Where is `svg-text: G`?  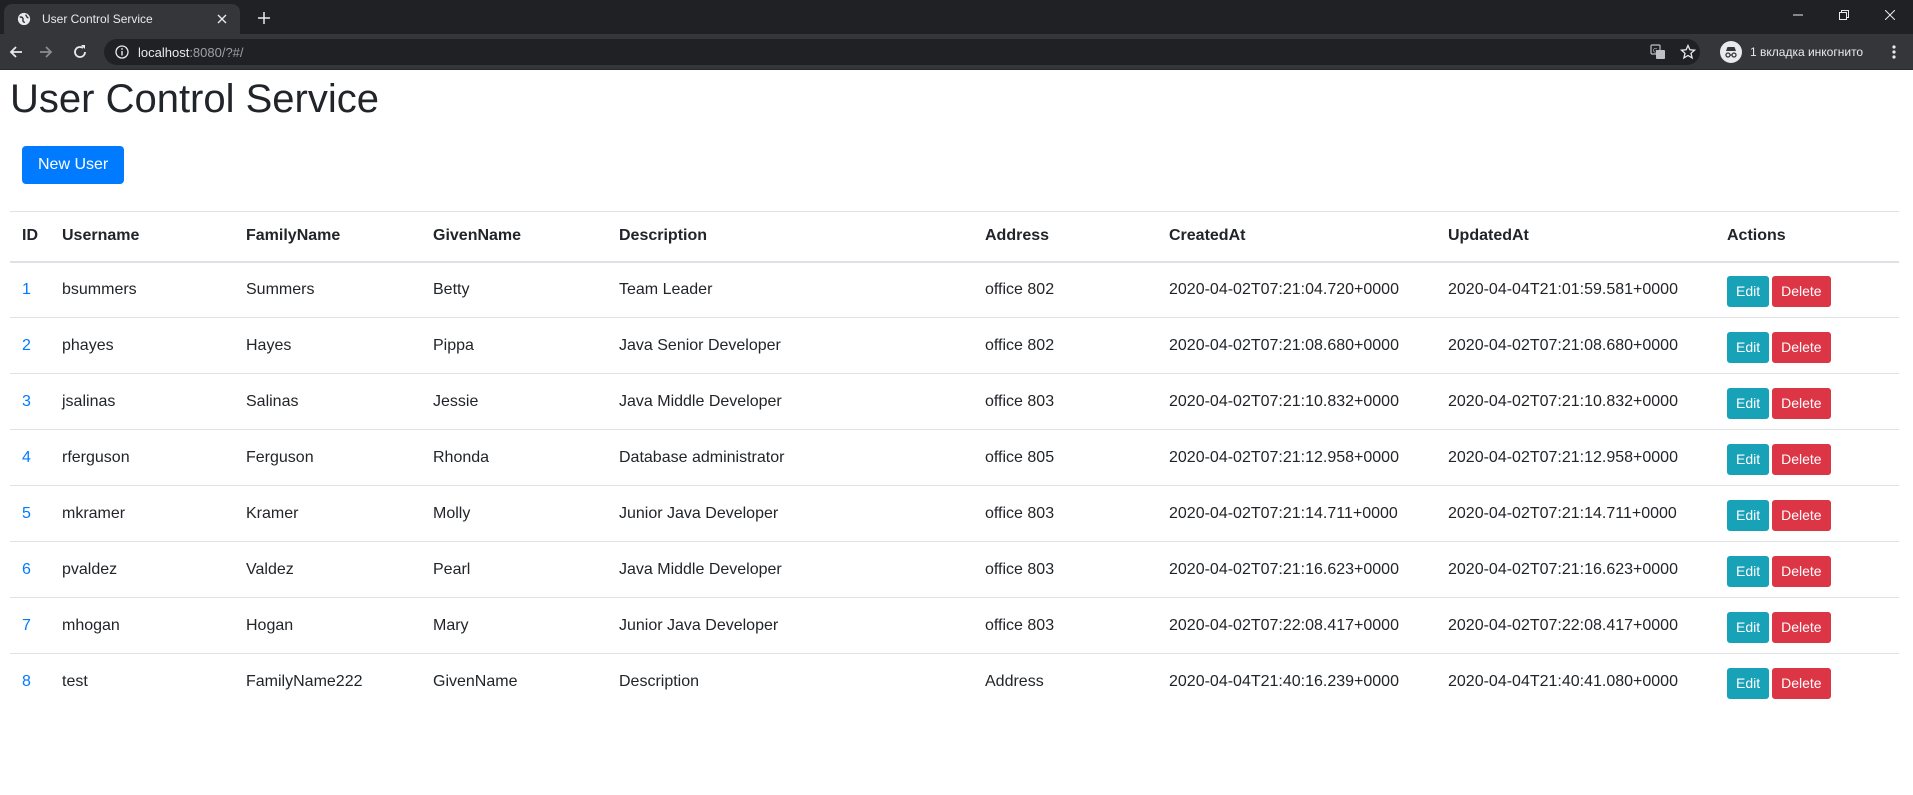
svg-text: G is located at coordinates (1655, 51).